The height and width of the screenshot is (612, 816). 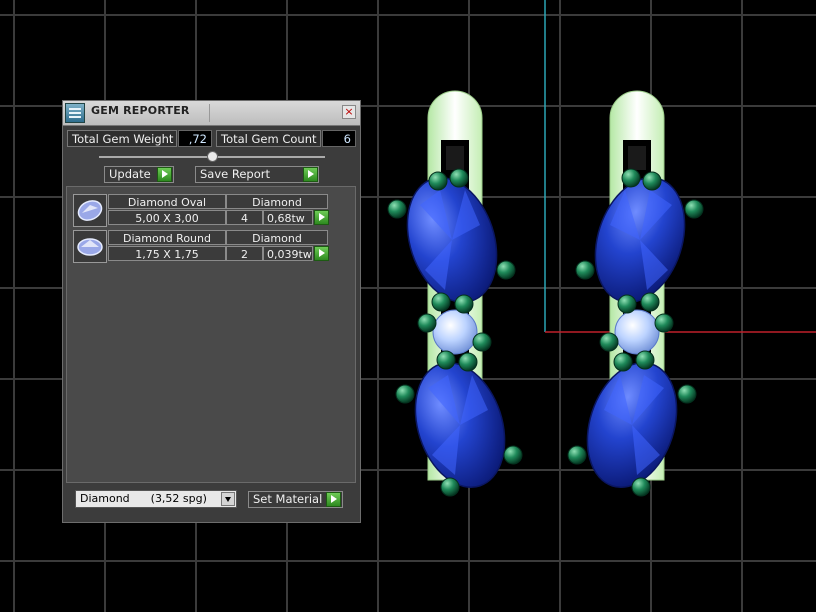 I want to click on save-report-button: Save Report, so click(x=257, y=174).